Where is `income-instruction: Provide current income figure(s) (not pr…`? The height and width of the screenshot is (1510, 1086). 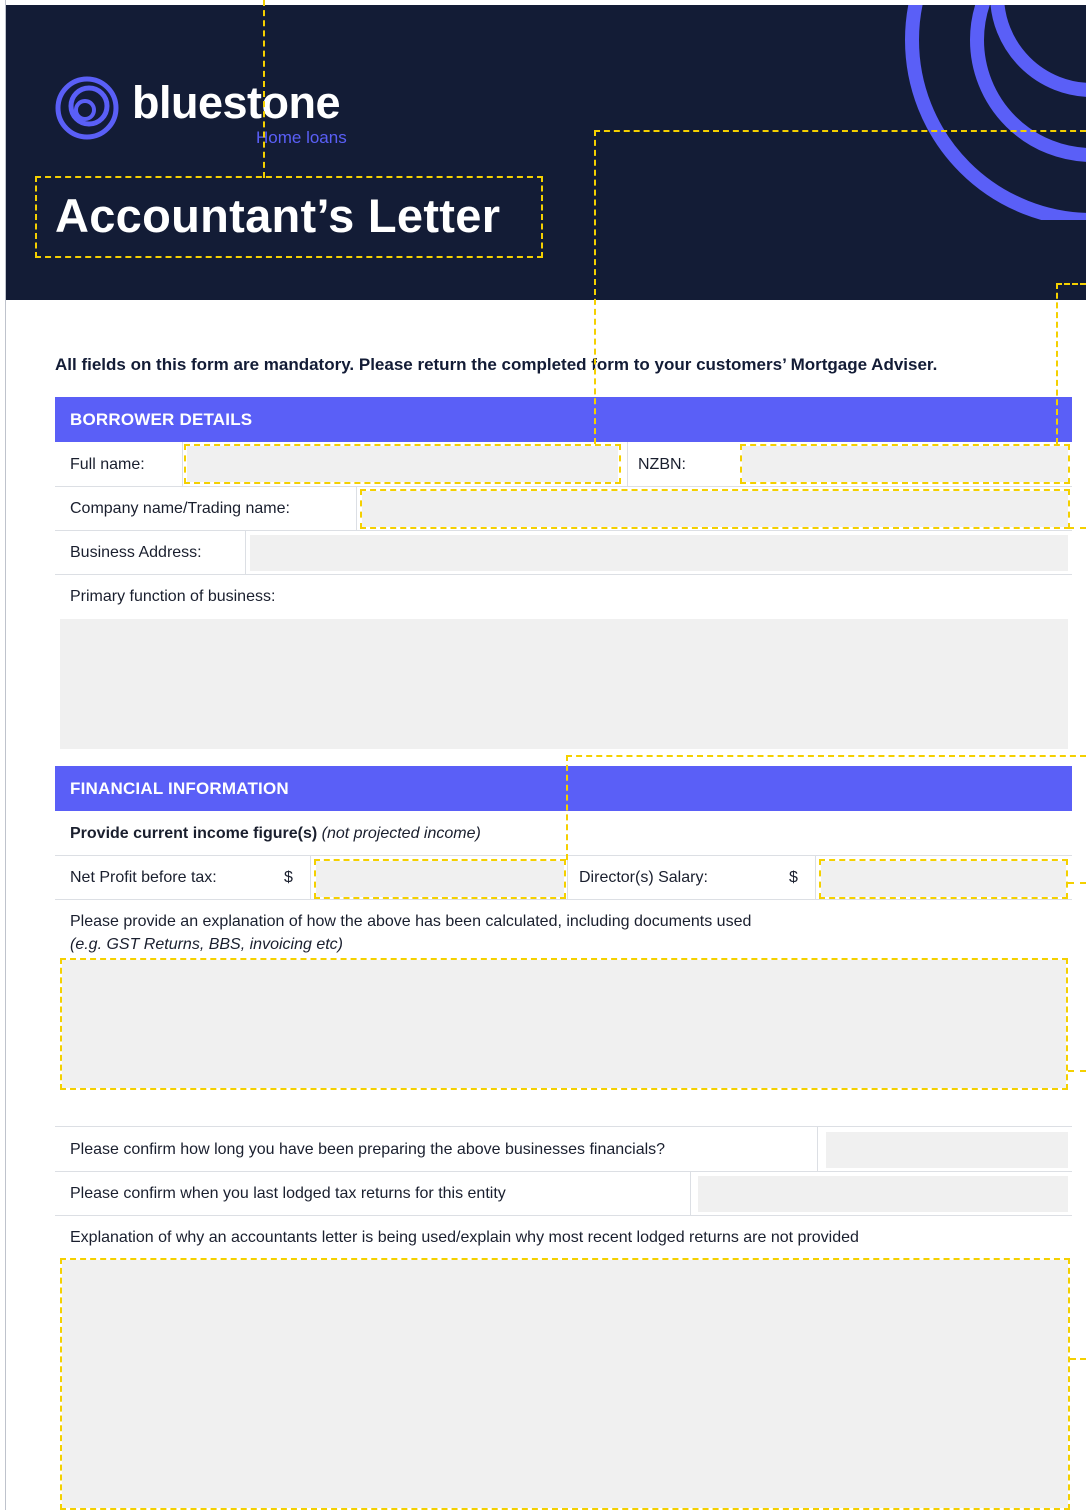 income-instruction: Provide current income figure(s) (not pr… is located at coordinates (275, 834).